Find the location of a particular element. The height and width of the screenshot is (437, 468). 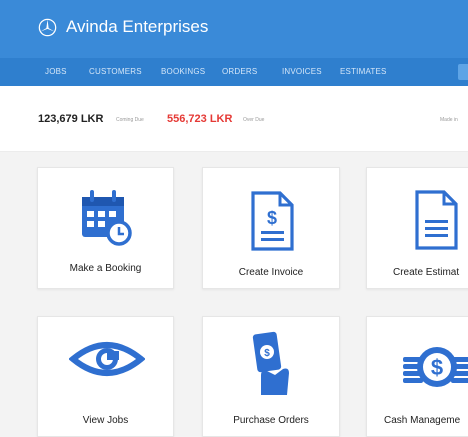

app-title: Avinda Enterprises is located at coordinates (137, 26).